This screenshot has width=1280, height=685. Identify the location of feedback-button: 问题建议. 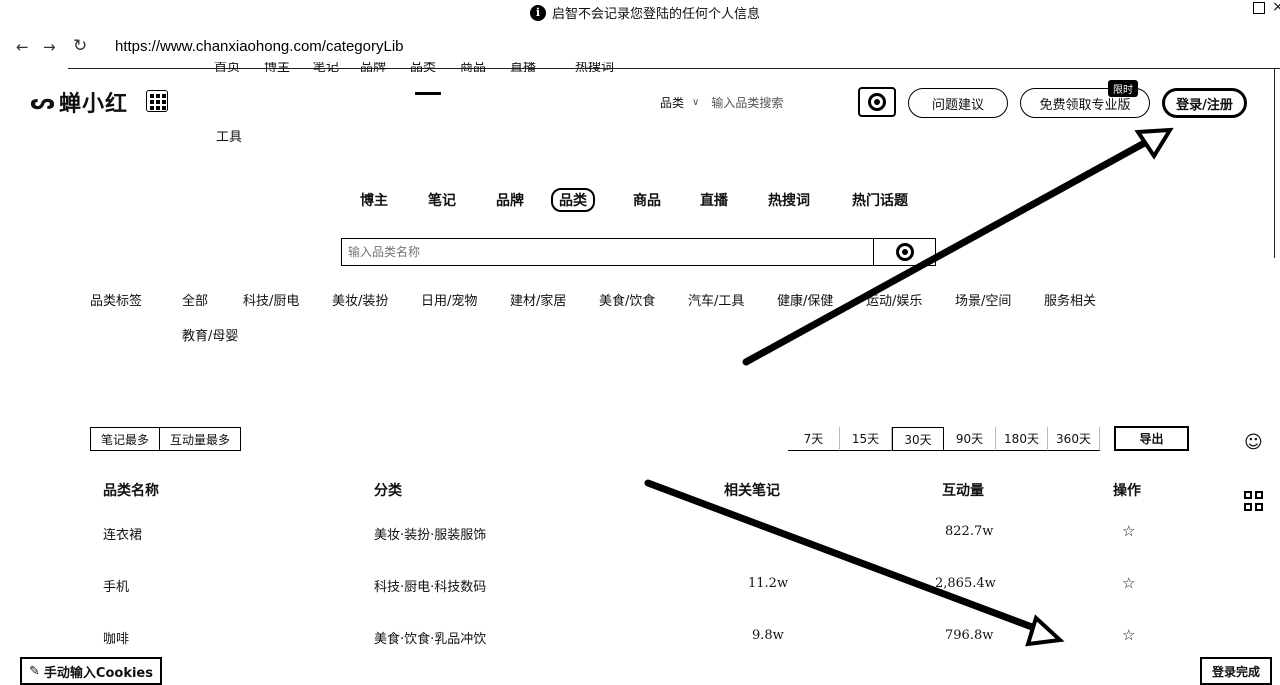
(958, 103).